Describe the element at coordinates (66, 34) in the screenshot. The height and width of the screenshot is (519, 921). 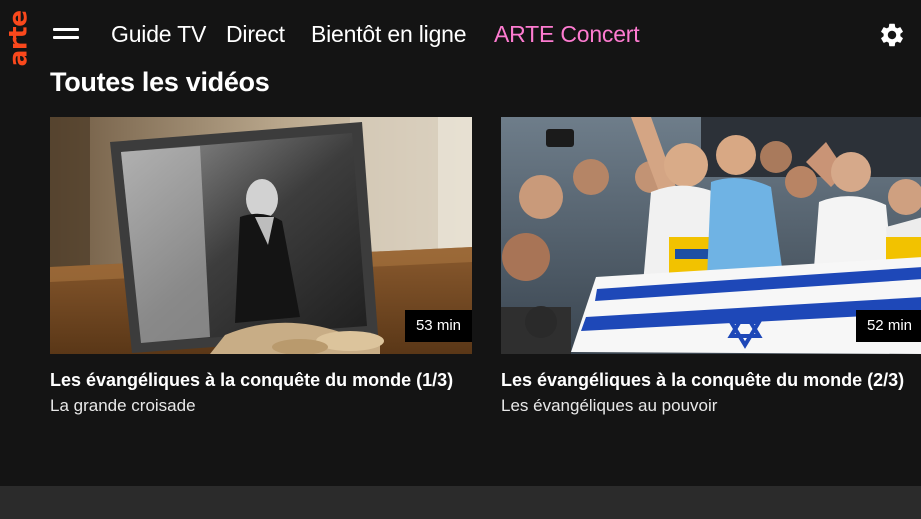
I see `hamburger-menu-icon` at that location.